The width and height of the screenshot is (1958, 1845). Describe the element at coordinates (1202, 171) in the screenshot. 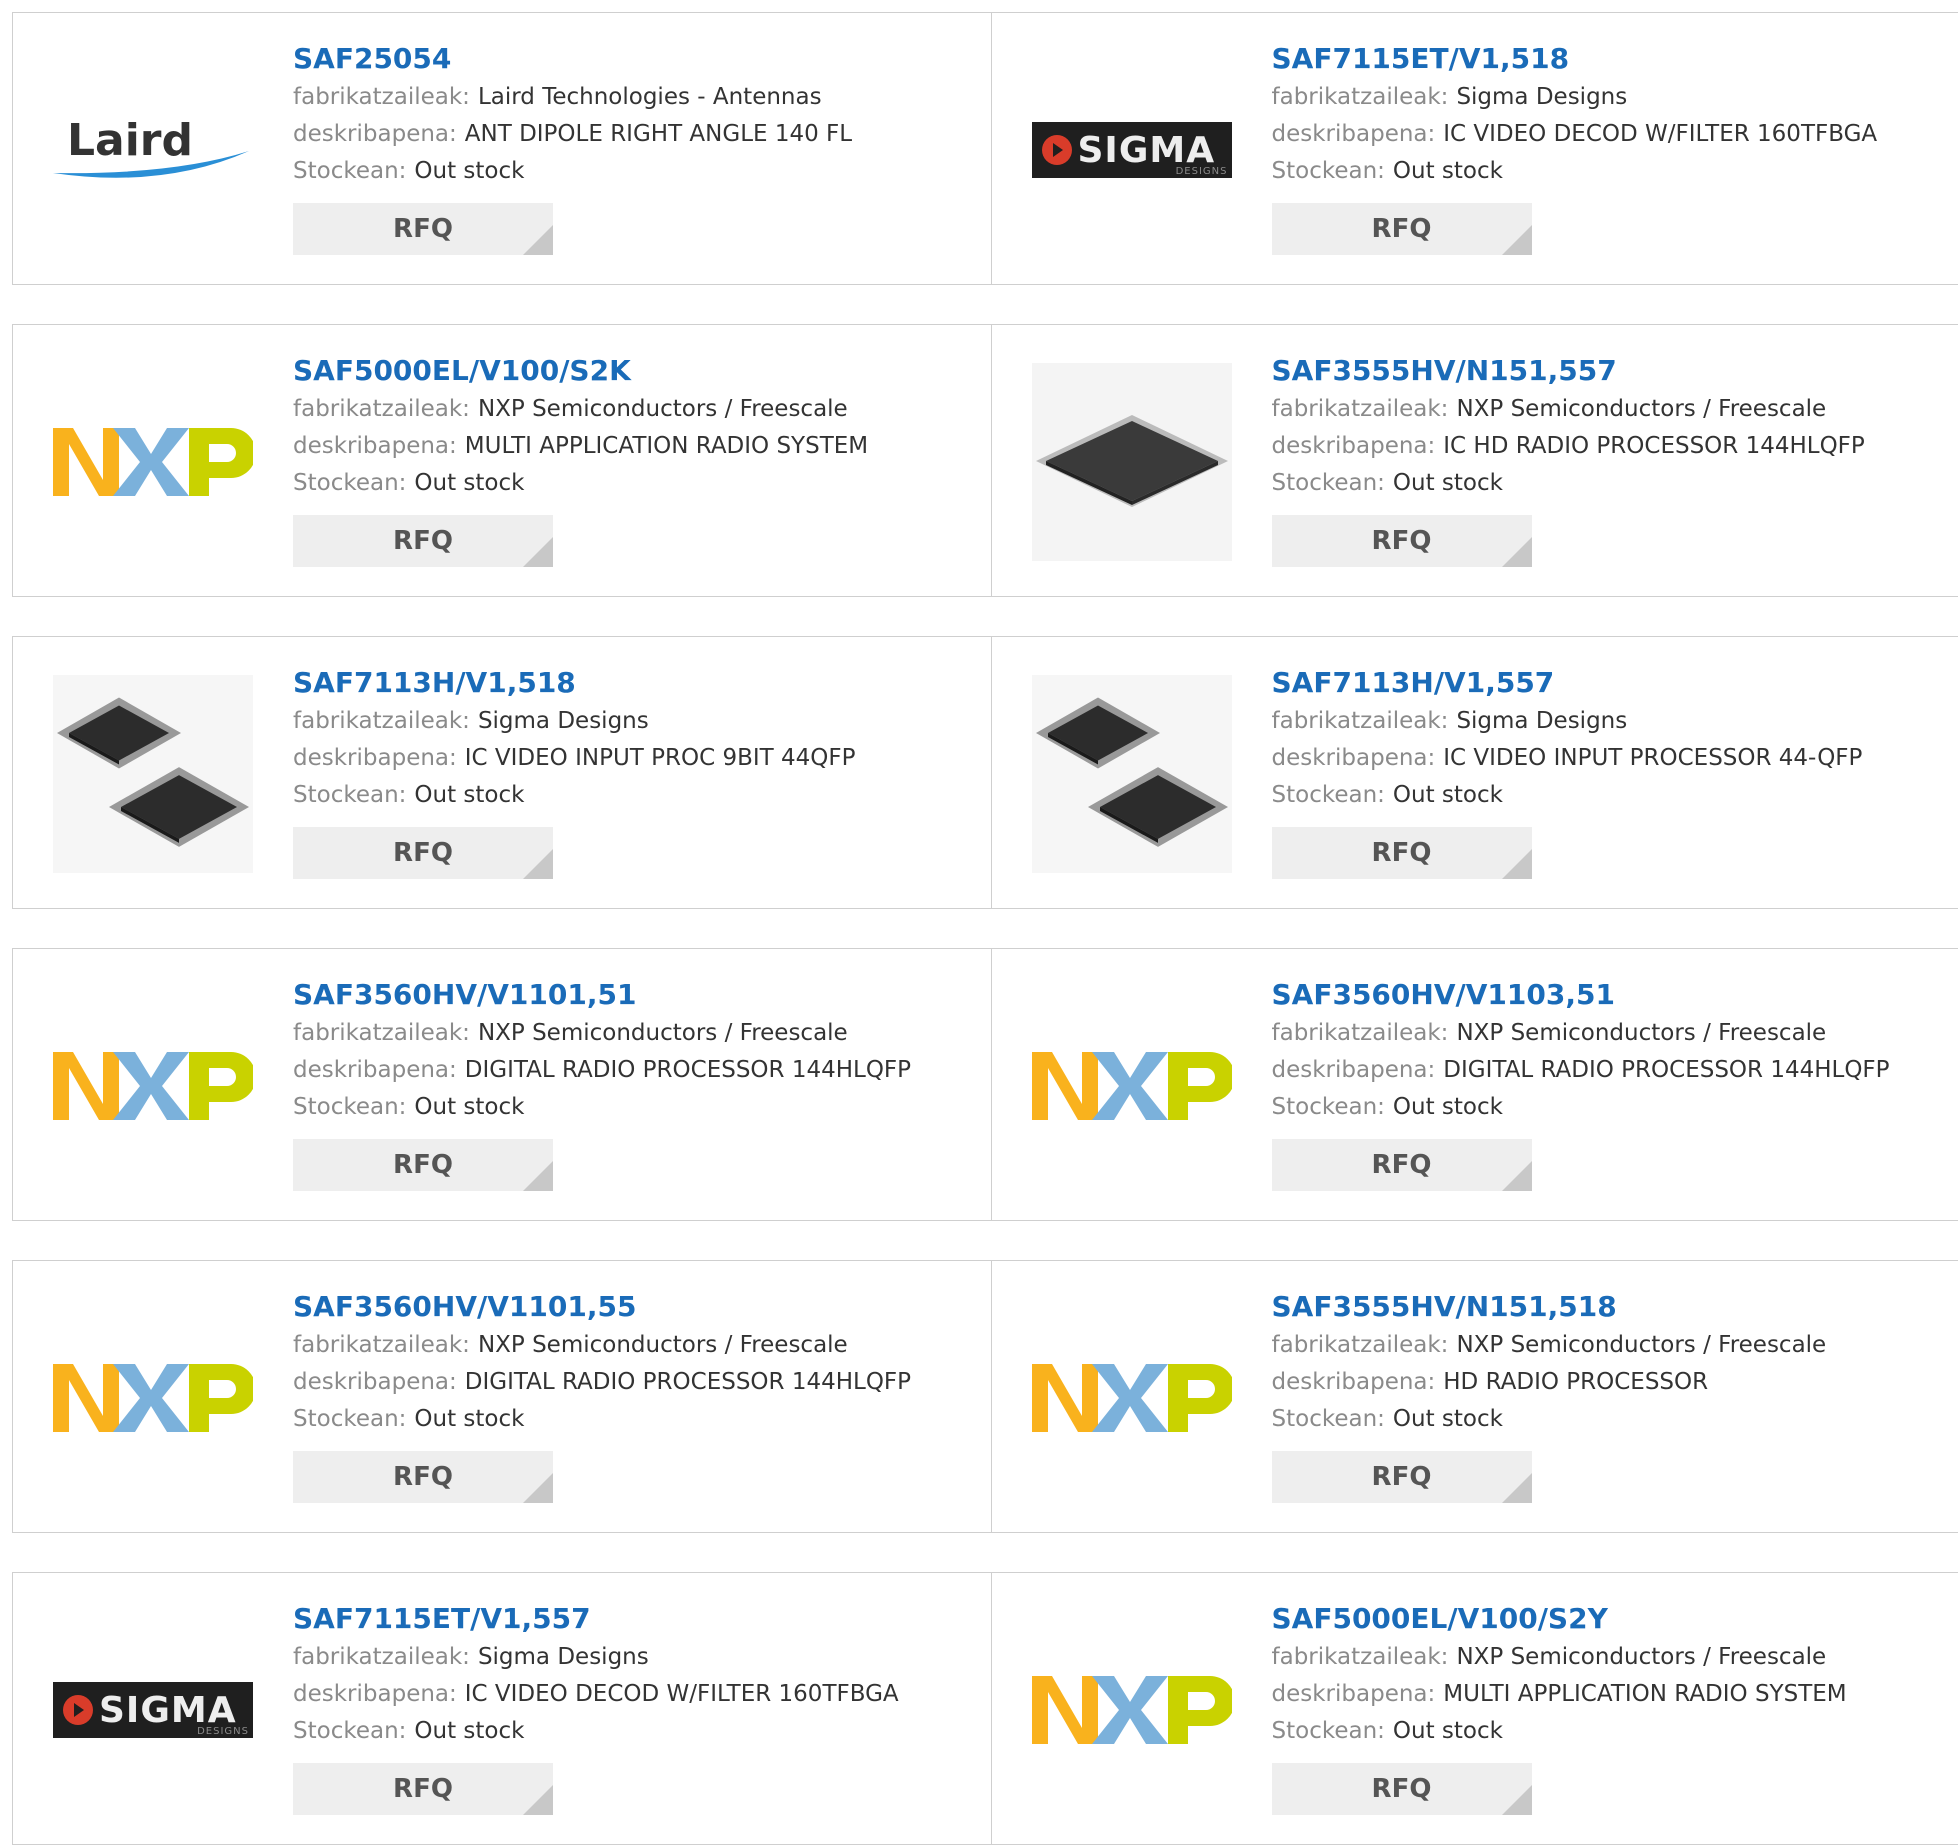

I see `sigma-logo-subtext: DESIGNS` at that location.